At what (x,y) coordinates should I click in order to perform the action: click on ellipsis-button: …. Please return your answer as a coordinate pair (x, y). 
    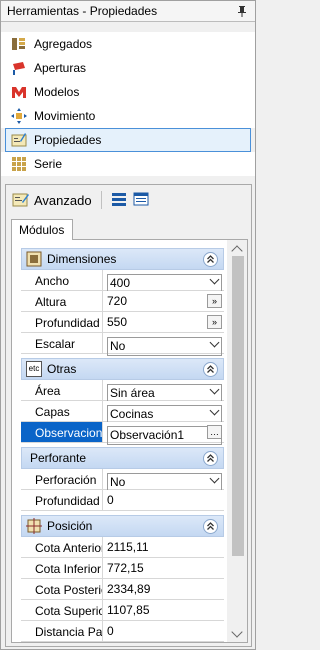
    Looking at the image, I should click on (214, 432).